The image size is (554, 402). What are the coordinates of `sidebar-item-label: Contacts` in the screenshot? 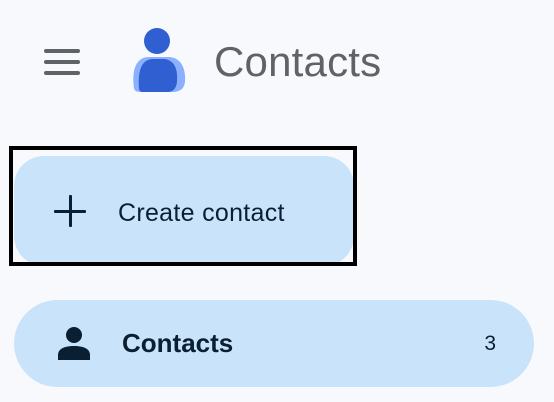 It's located at (178, 343).